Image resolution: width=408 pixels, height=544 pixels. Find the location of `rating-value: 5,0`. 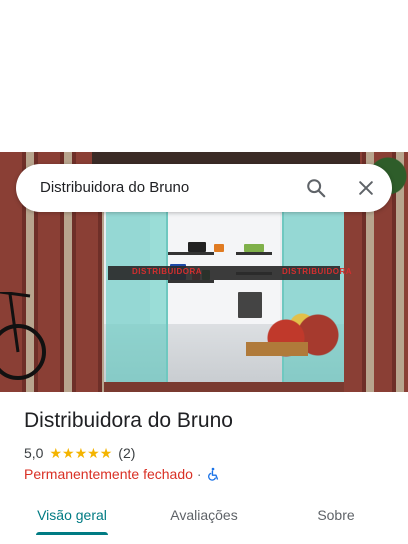

rating-value: 5,0 is located at coordinates (34, 453).